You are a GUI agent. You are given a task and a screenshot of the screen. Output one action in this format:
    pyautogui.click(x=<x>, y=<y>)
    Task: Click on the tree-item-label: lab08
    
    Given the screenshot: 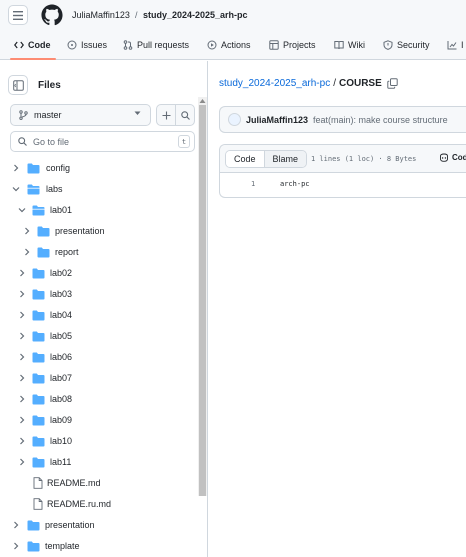 What is the action you would take?
    pyautogui.click(x=61, y=399)
    